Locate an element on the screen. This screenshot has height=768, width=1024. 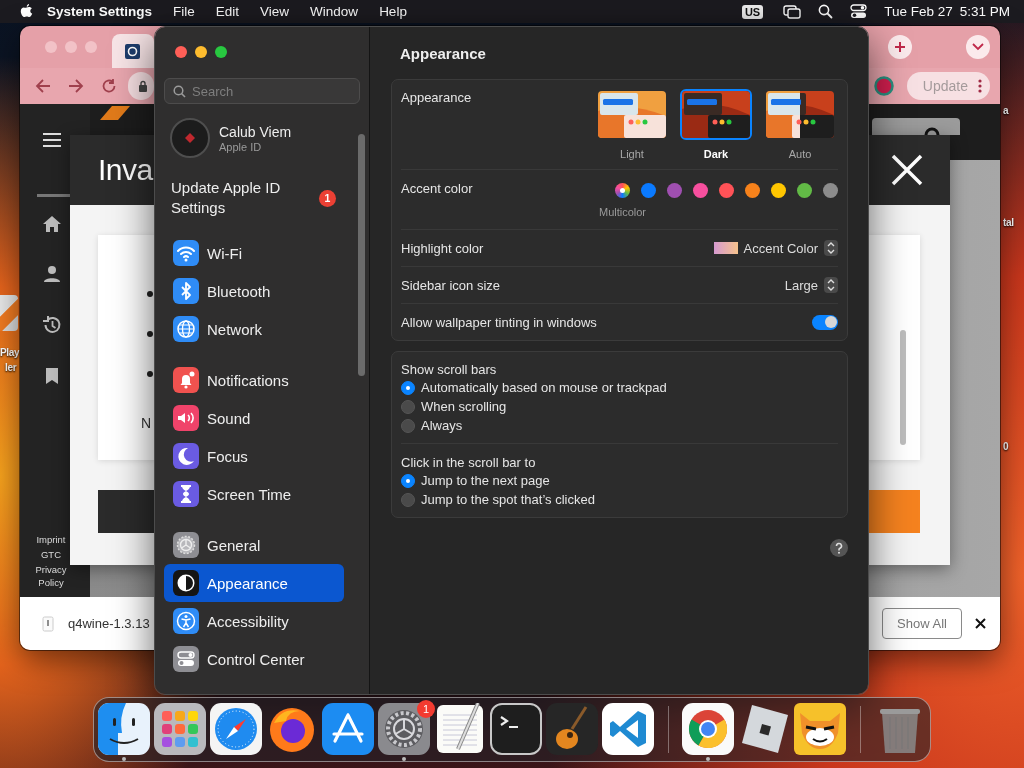
sidebar-item: Notifications is located at coordinates (254, 380).